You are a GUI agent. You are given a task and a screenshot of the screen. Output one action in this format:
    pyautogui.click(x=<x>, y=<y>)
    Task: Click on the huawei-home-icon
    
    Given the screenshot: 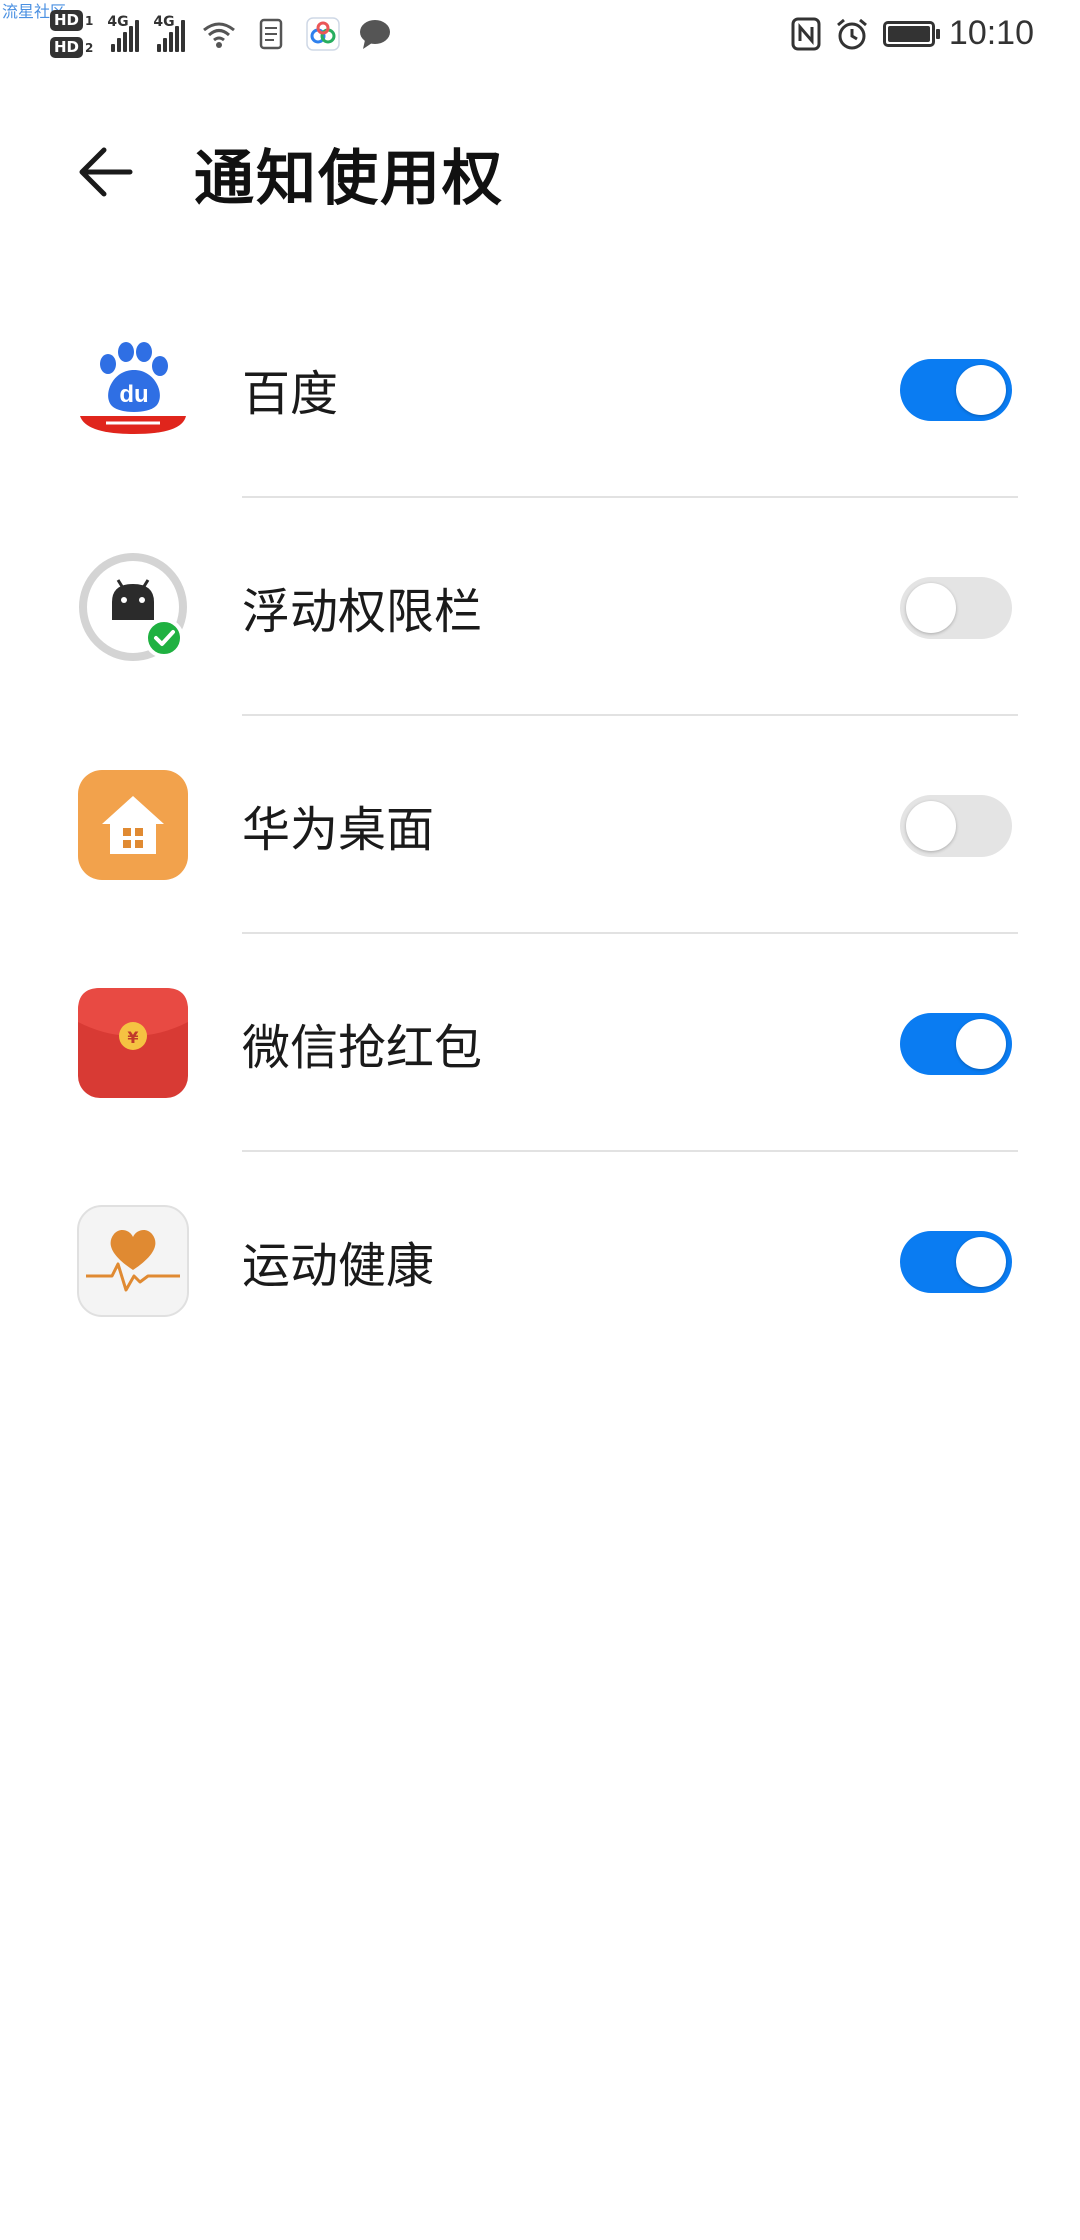 What is the action you would take?
    pyautogui.click(x=133, y=825)
    